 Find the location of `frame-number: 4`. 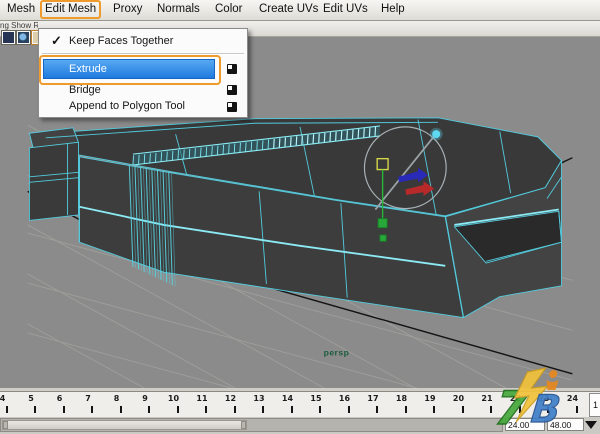

frame-number: 4 is located at coordinates (3, 398).